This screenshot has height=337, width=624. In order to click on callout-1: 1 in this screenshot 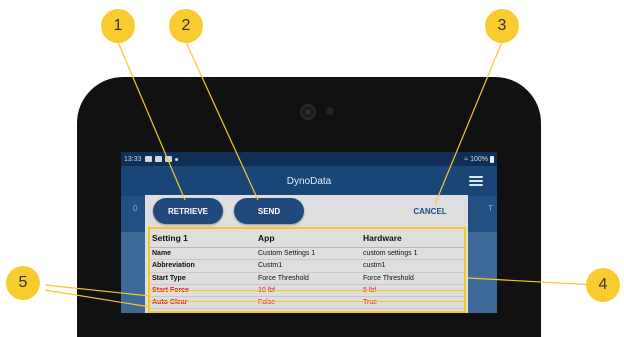, I will do `click(118, 26)`.